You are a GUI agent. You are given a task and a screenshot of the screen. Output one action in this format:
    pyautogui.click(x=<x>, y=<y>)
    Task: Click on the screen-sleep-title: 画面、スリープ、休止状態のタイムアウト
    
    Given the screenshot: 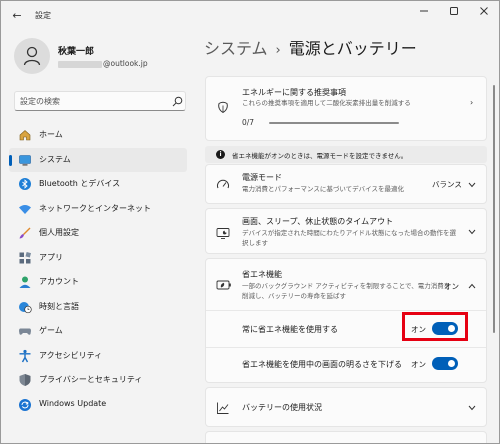 What is the action you would take?
    pyautogui.click(x=318, y=221)
    